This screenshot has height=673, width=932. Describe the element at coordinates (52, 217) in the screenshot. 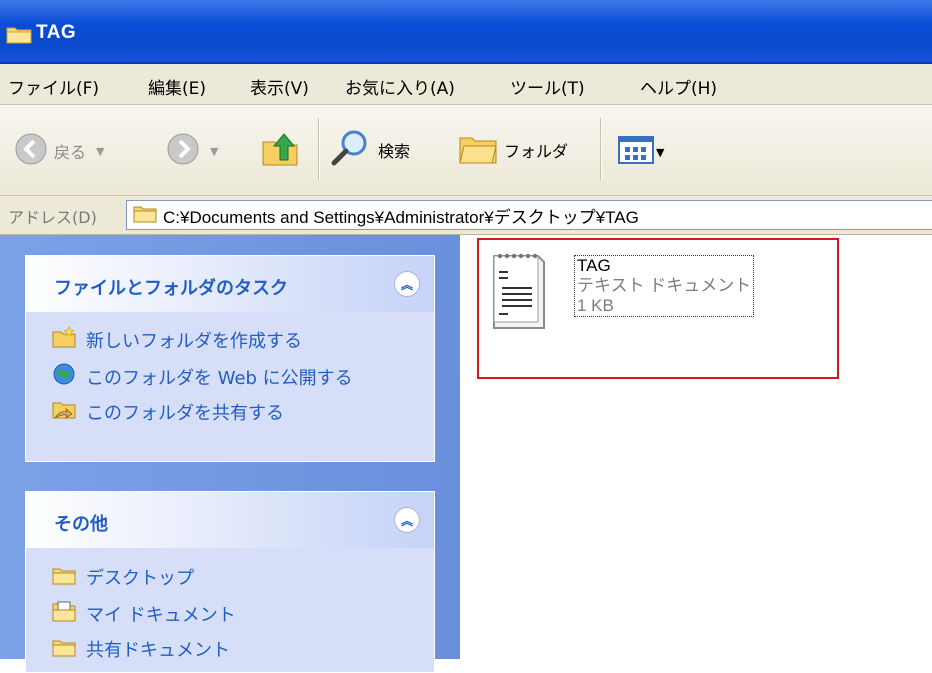

I see `address-label: アドレス(D)` at that location.